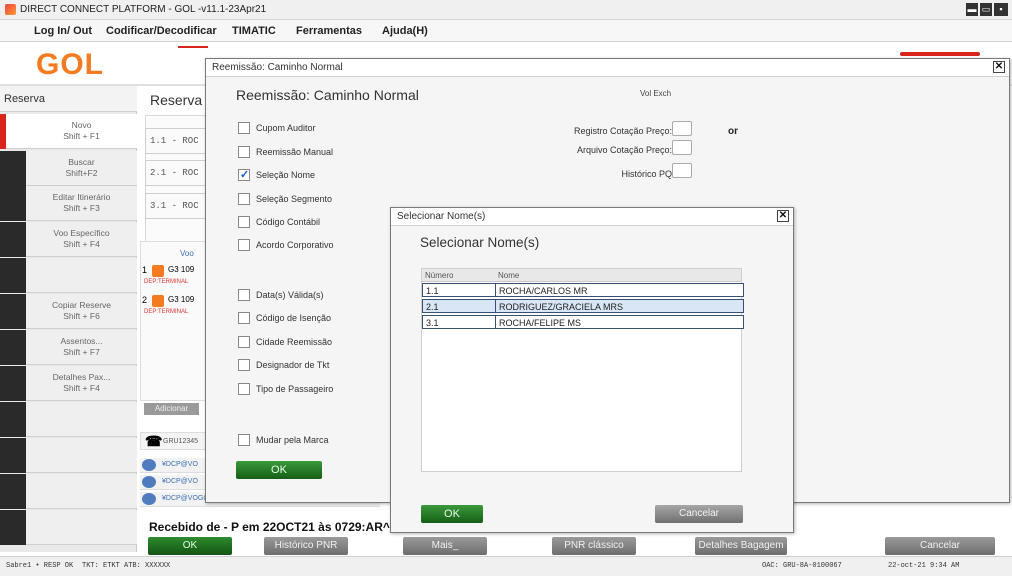  What do you see at coordinates (81, 125) in the screenshot?
I see `sidebar-button-title: Novo` at bounding box center [81, 125].